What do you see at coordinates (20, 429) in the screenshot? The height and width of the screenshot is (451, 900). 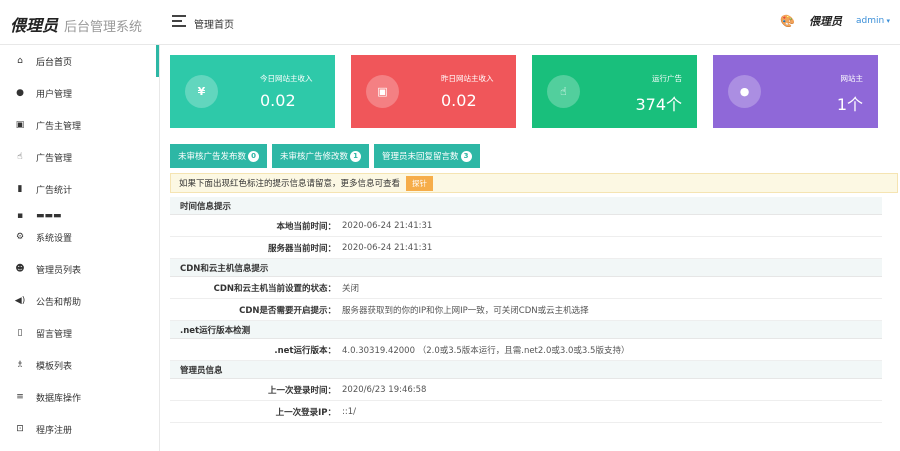 I see `lock-icon: ⊡` at bounding box center [20, 429].